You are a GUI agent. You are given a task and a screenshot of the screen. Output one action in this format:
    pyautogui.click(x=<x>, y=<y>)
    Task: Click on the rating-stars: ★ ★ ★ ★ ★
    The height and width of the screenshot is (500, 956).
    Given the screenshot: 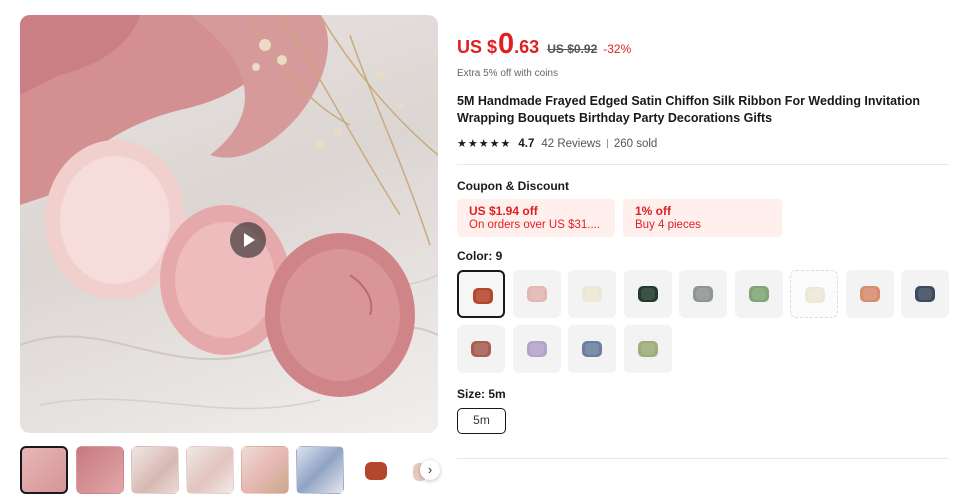 What is the action you would take?
    pyautogui.click(x=483, y=143)
    